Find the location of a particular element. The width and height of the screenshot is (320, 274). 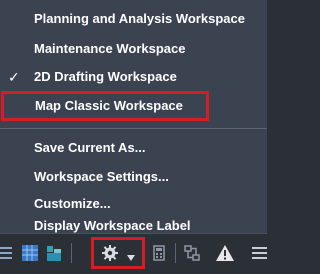

menu-item-label: 2D Drafting Workspace is located at coordinates (105, 76).